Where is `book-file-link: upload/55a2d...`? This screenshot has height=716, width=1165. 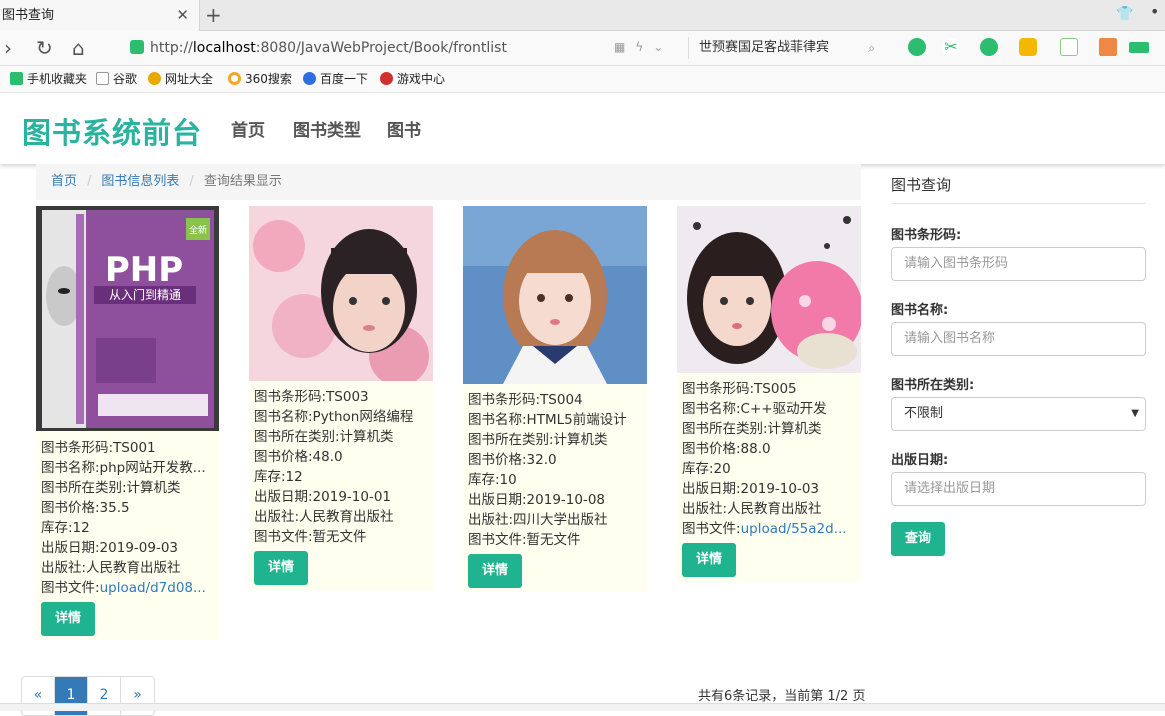 book-file-link: upload/55a2d... is located at coordinates (794, 529).